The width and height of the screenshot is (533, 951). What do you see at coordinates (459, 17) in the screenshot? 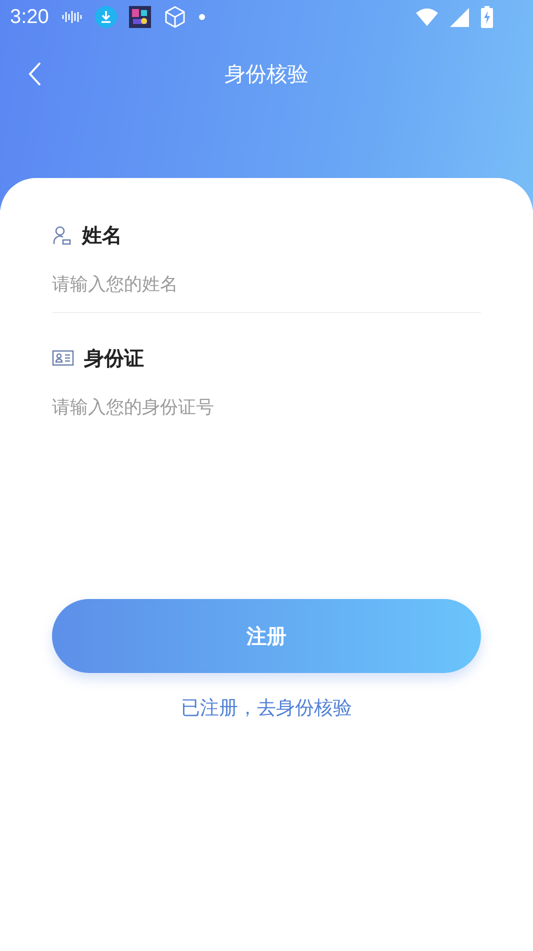
I see `signal-icon` at bounding box center [459, 17].